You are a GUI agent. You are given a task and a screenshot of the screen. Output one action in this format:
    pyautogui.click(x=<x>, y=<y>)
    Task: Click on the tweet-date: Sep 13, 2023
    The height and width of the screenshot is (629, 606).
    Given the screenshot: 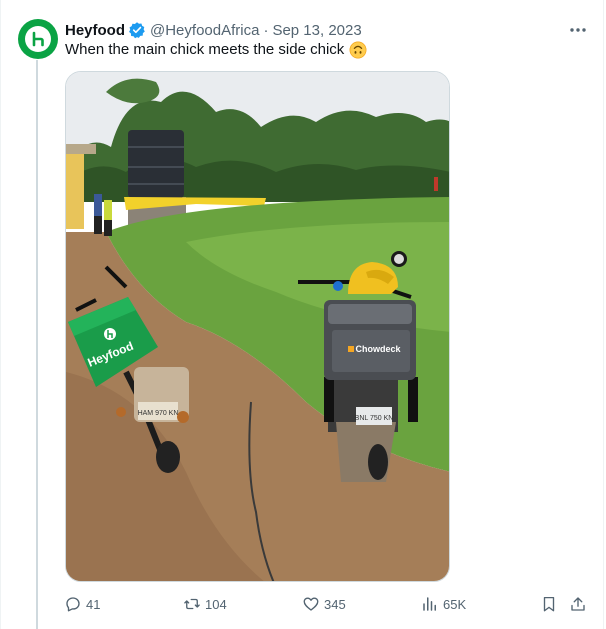 What is the action you would take?
    pyautogui.click(x=316, y=30)
    